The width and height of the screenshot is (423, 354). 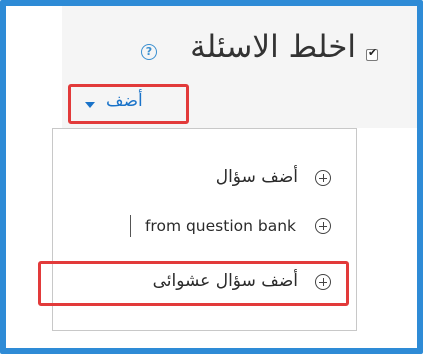 What do you see at coordinates (90, 105) in the screenshot?
I see `caret-down-icon` at bounding box center [90, 105].